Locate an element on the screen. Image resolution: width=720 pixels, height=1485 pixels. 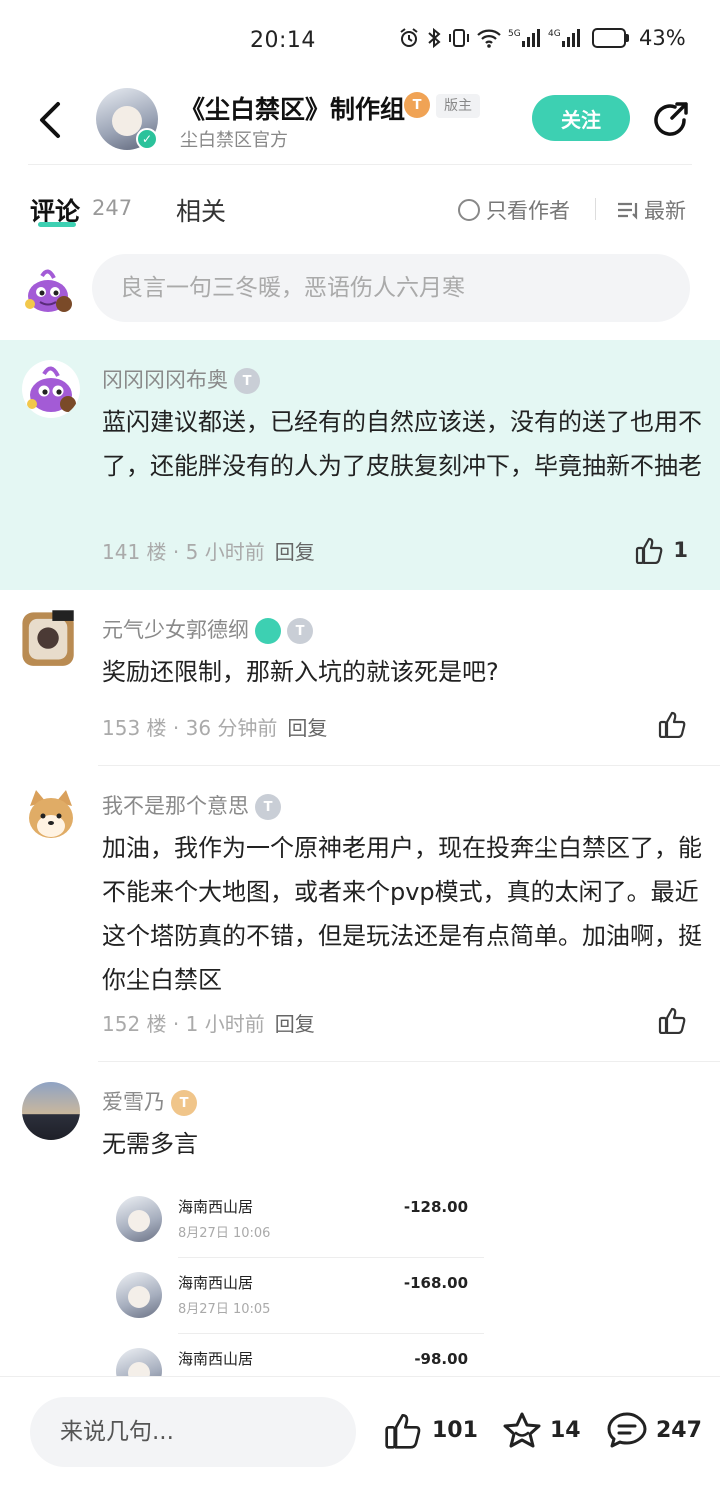
sort-icon is located at coordinates (628, 211).